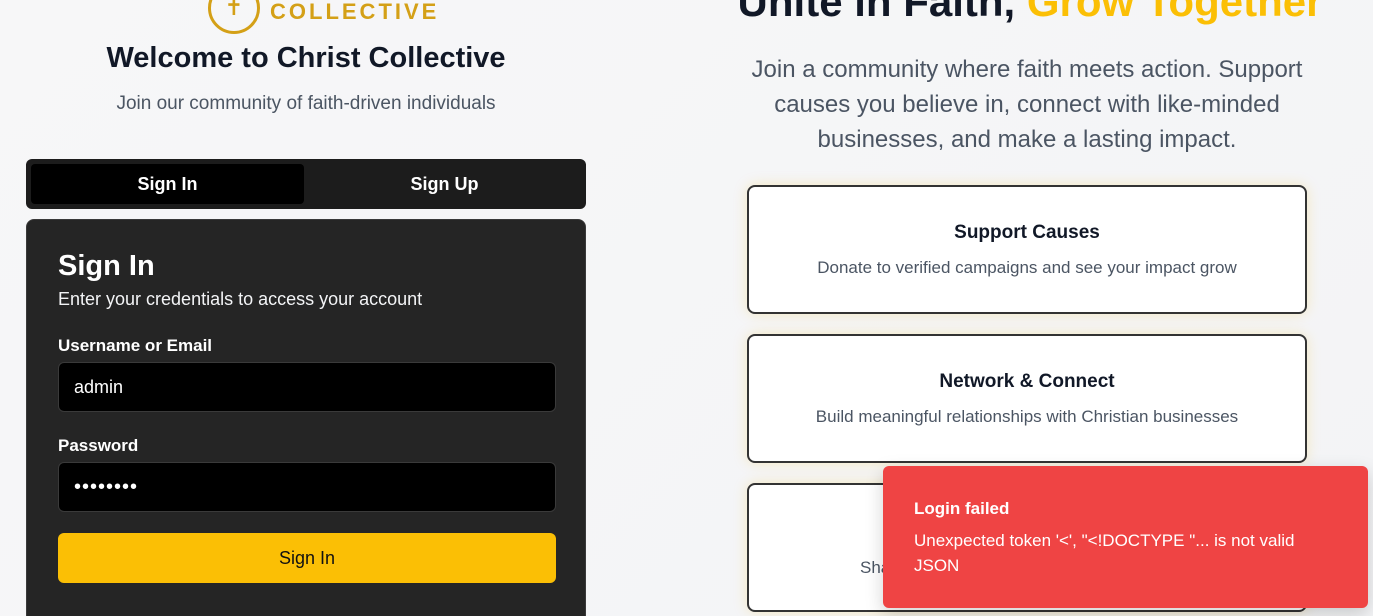 The width and height of the screenshot is (1373, 616). Describe the element at coordinates (444, 184) in the screenshot. I see `tab-sign-up: Sign Up` at that location.